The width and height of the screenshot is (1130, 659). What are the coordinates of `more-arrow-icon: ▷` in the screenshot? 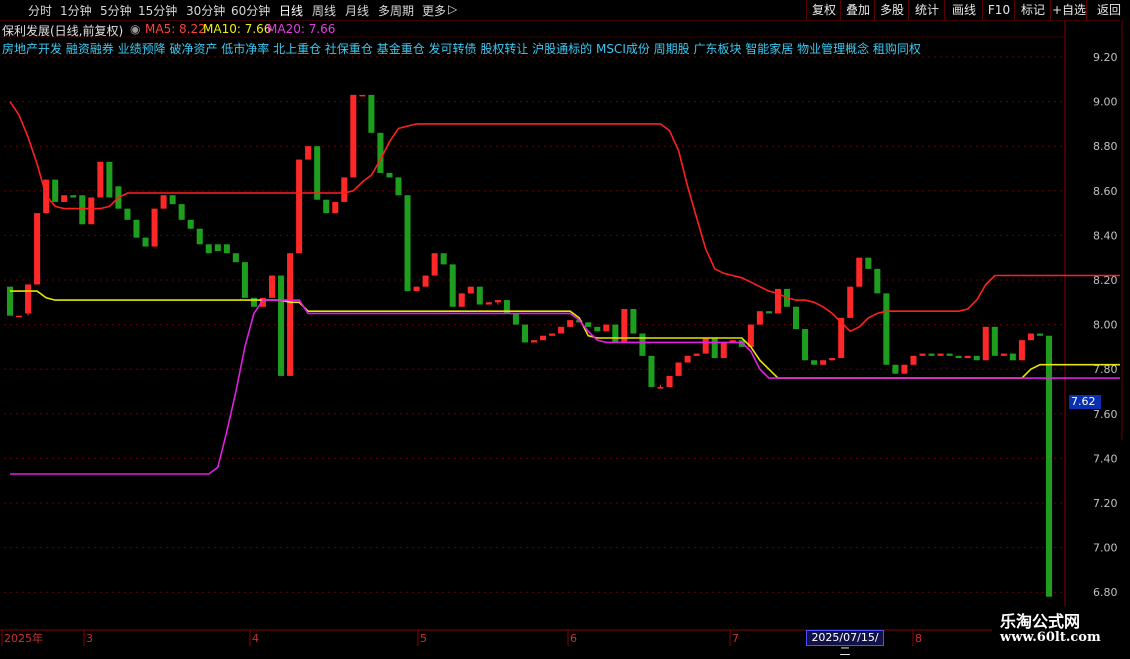 It's located at (452, 9).